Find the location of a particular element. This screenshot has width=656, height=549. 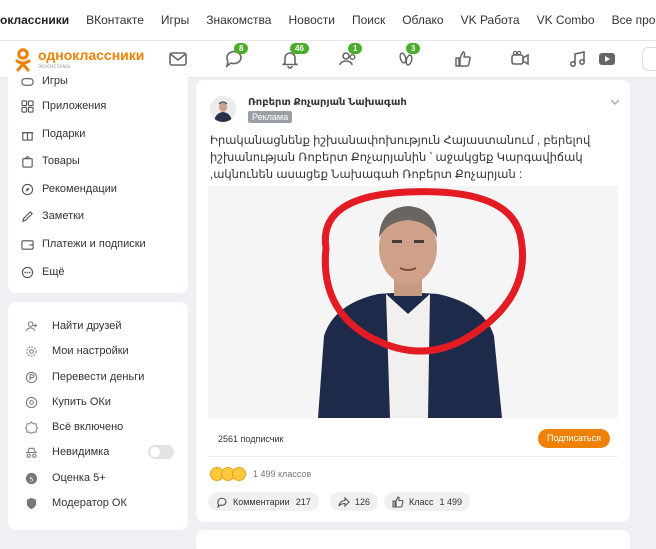

subscribers-count: 2561 подписчик is located at coordinates (251, 439).